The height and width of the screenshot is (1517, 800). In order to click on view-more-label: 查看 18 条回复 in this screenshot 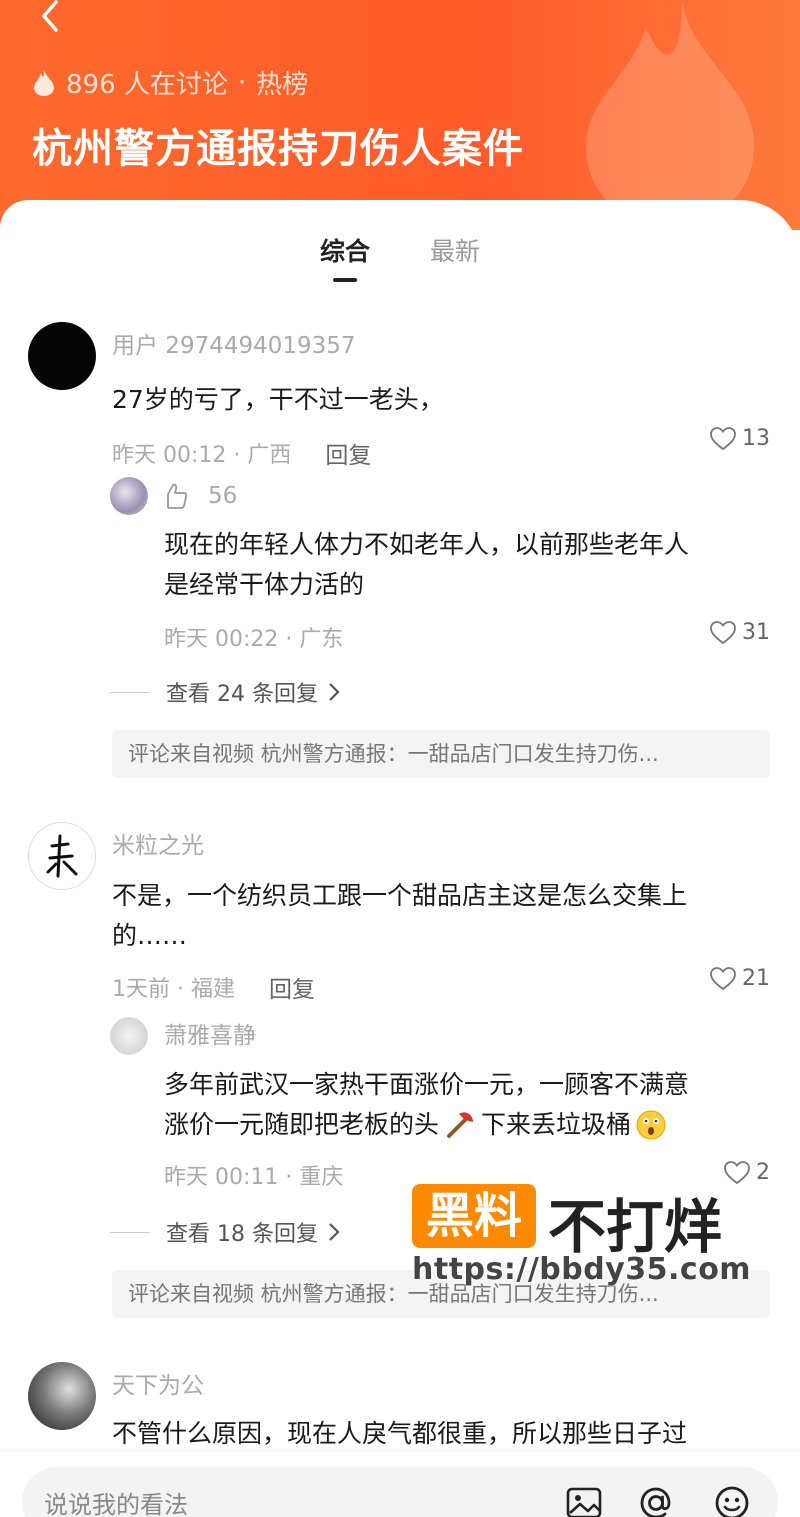, I will do `click(242, 1234)`.